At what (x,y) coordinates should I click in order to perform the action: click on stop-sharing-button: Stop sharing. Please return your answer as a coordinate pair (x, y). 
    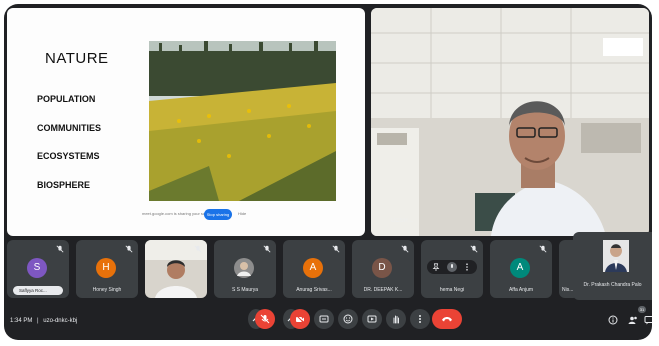
    Looking at the image, I should click on (218, 214).